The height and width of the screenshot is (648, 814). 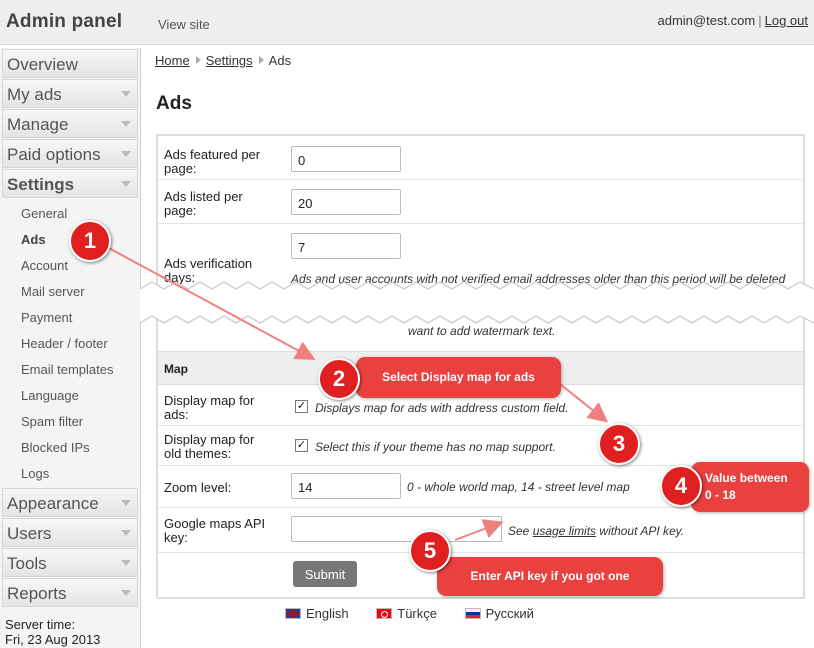 I want to click on breadcrumb-settings: Settings, so click(x=229, y=60).